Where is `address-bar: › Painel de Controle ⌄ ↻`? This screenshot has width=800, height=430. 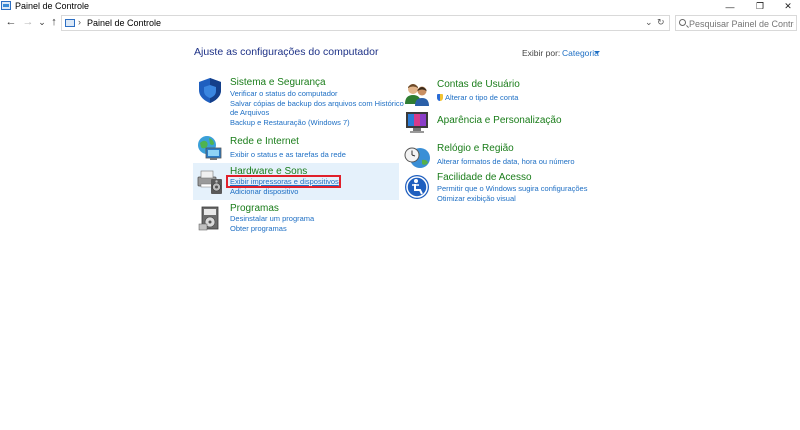 address-bar: › Painel de Controle ⌄ ↻ is located at coordinates (365, 23).